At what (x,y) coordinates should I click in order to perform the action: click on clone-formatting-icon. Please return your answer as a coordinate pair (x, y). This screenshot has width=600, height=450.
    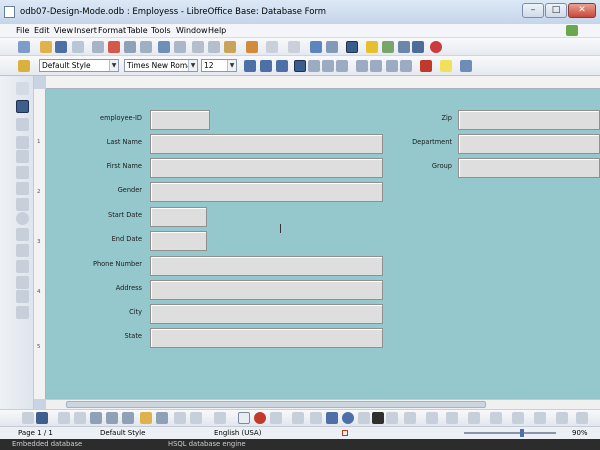
    Looking at the image, I should click on (252, 47).